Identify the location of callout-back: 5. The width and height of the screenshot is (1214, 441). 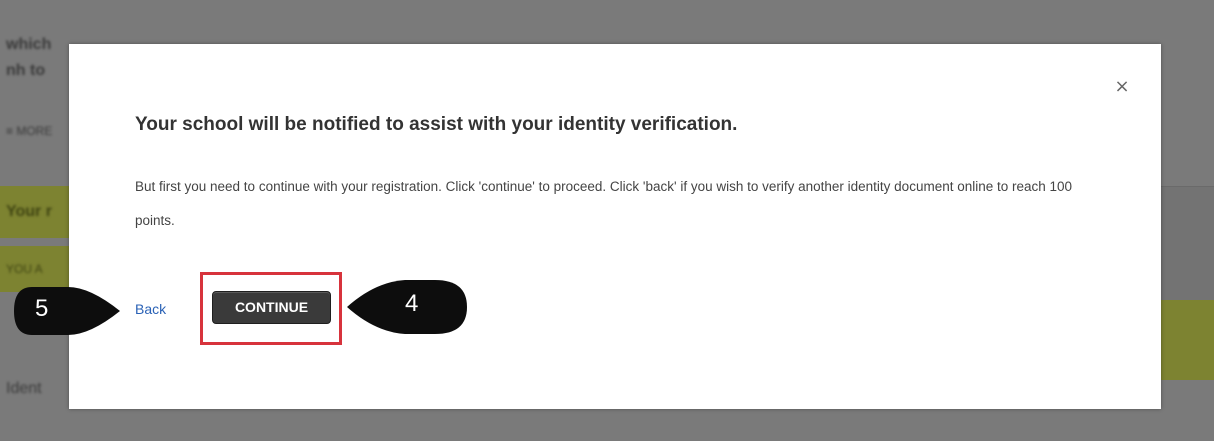
(67, 313).